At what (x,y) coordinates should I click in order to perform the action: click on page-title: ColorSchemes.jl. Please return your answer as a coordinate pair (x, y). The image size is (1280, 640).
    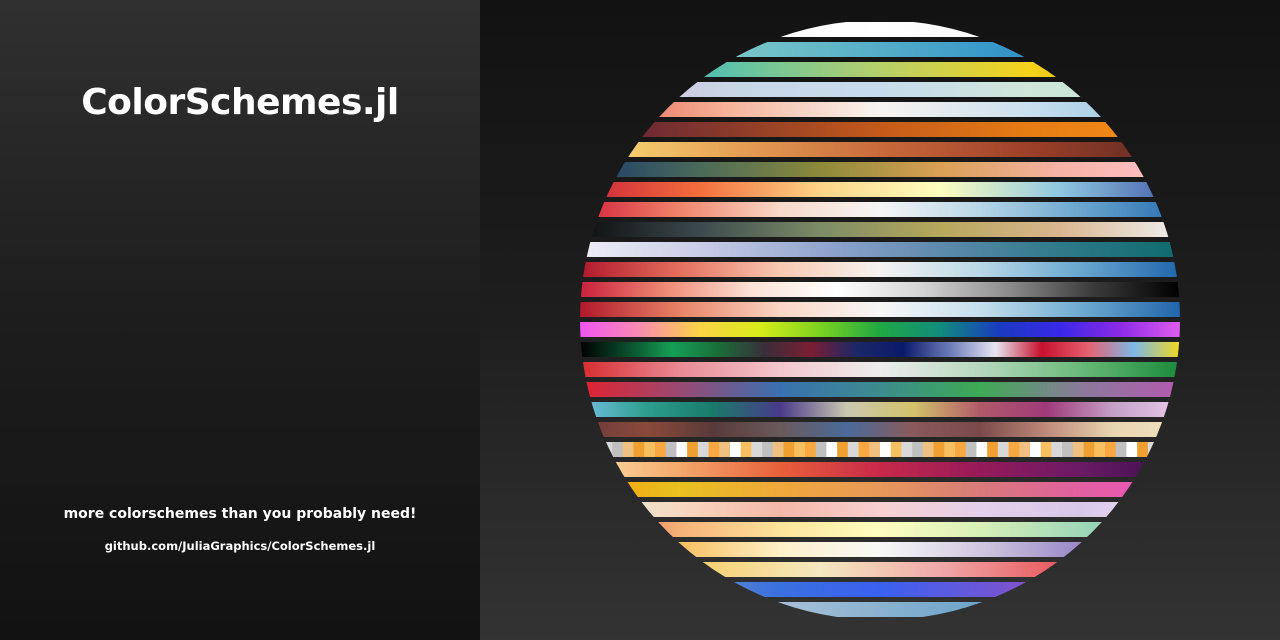
    Looking at the image, I should click on (240, 102).